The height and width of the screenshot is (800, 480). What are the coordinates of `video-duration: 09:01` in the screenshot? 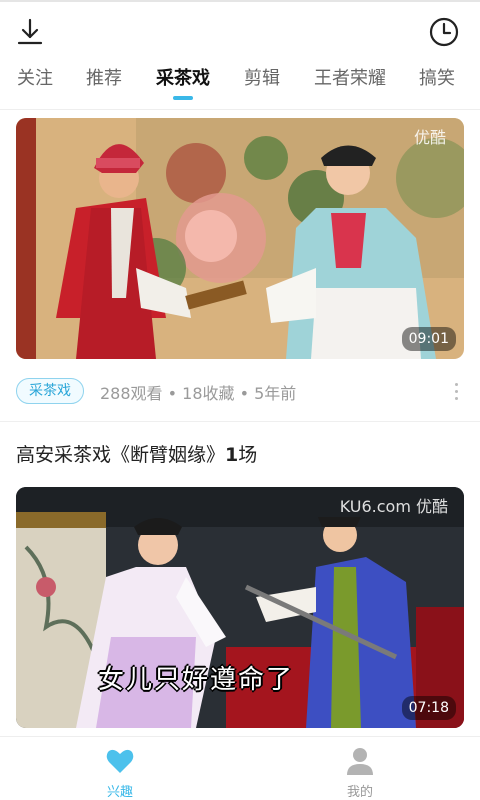 It's located at (428, 339).